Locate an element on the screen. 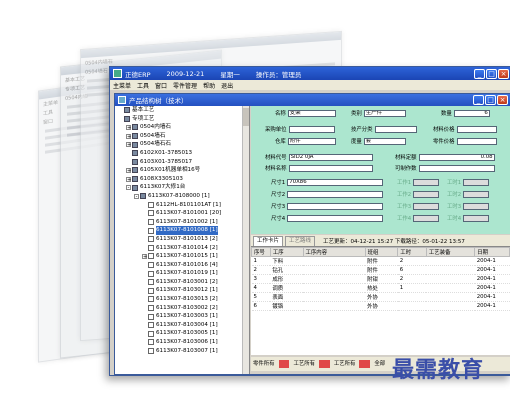  tree-item: +0504内墙石 is located at coordinates (182, 127).